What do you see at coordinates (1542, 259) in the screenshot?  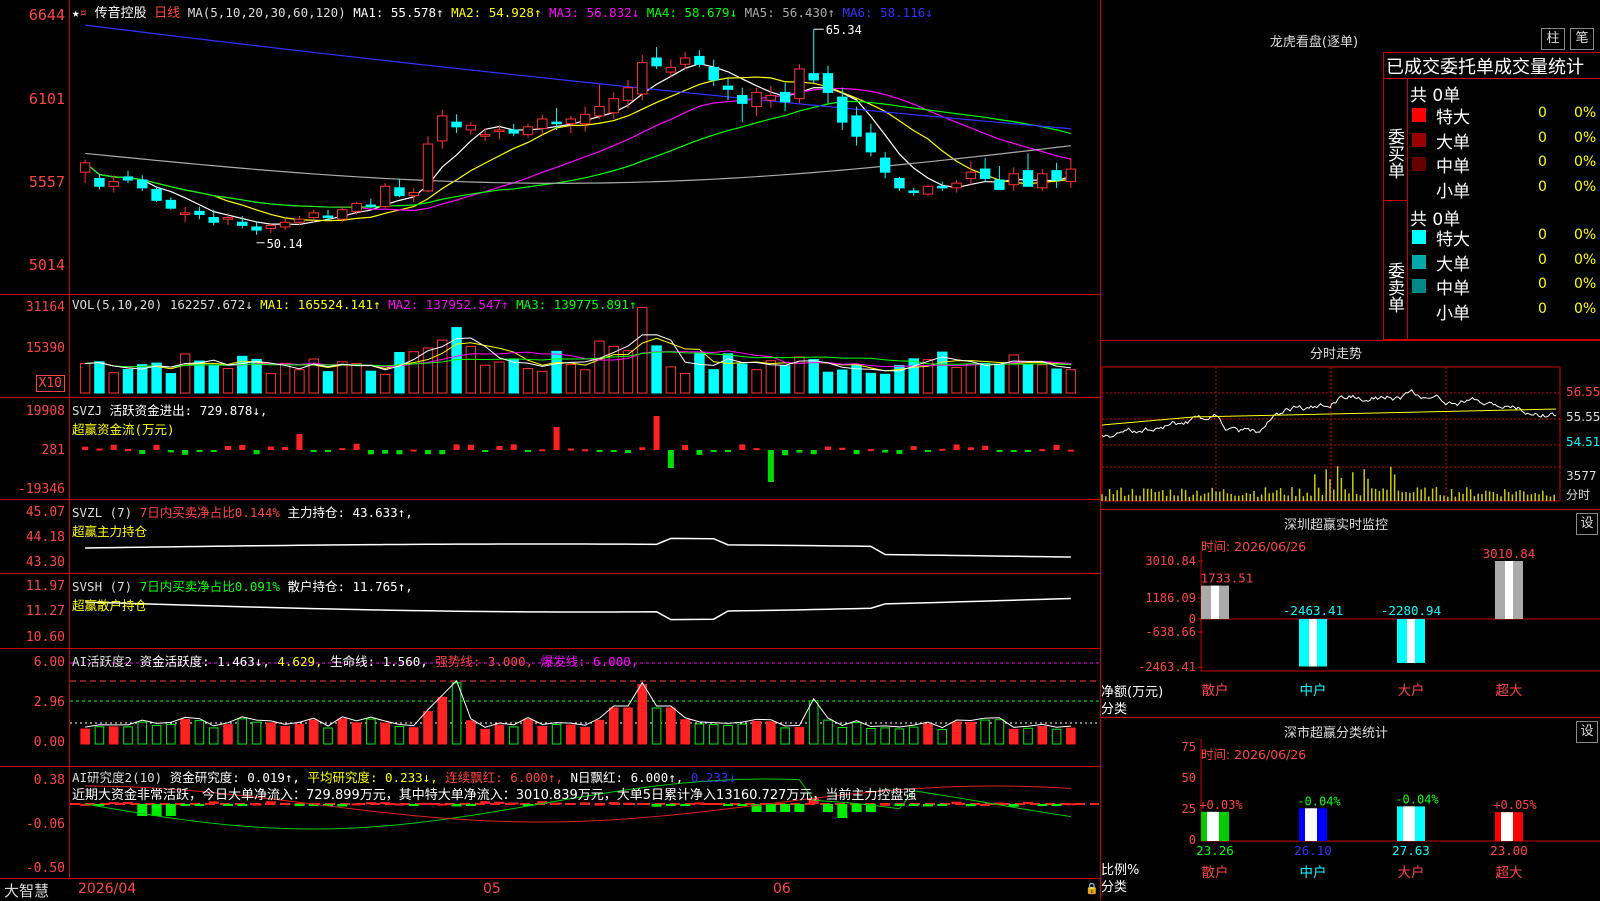 I see `order-count: 0` at bounding box center [1542, 259].